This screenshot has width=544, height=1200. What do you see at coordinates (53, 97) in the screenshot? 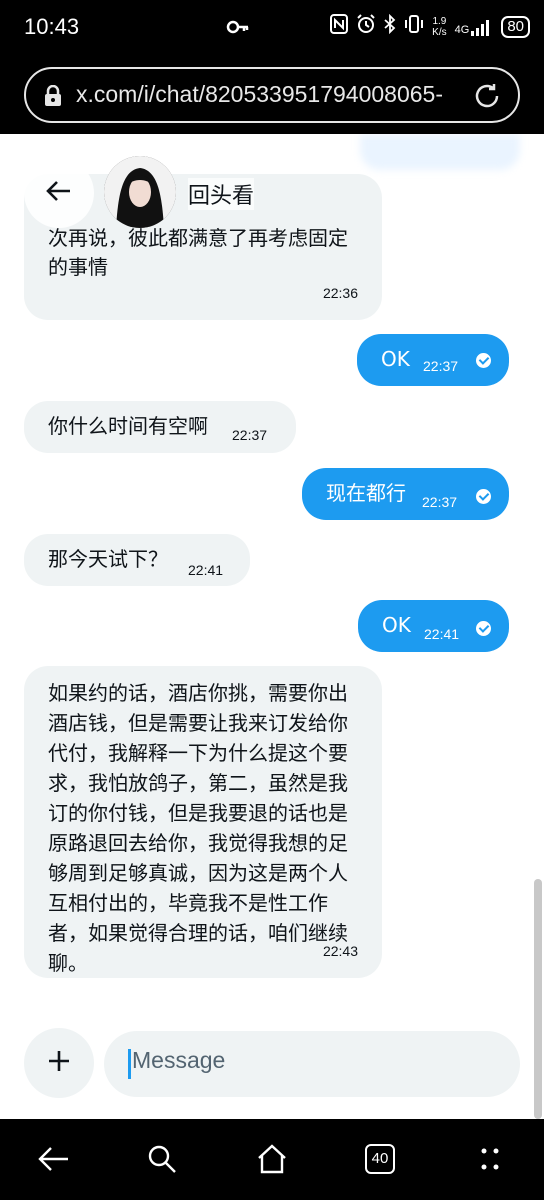
I see `lock-icon` at bounding box center [53, 97].